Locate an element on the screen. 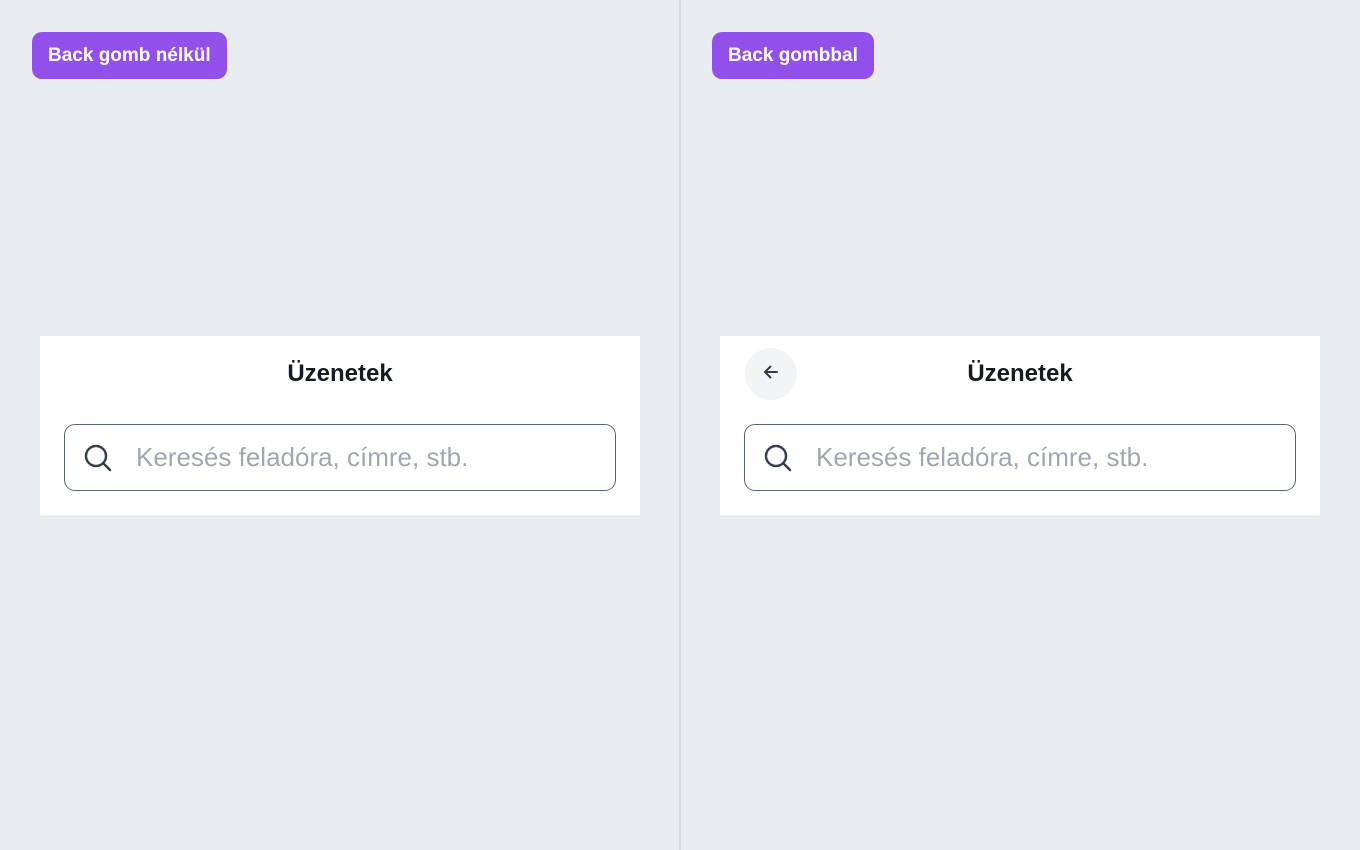 This screenshot has height=850, width=1360. variant-tag: Back gomb nélkül is located at coordinates (129, 55).